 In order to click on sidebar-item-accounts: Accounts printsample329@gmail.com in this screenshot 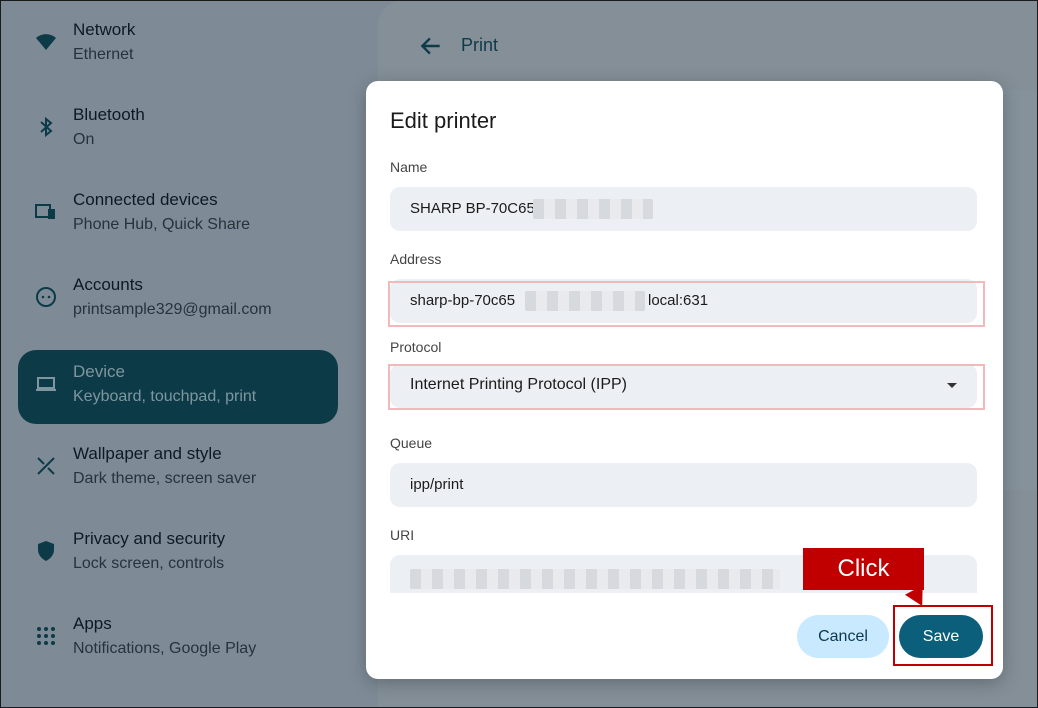, I will do `click(178, 300)`.